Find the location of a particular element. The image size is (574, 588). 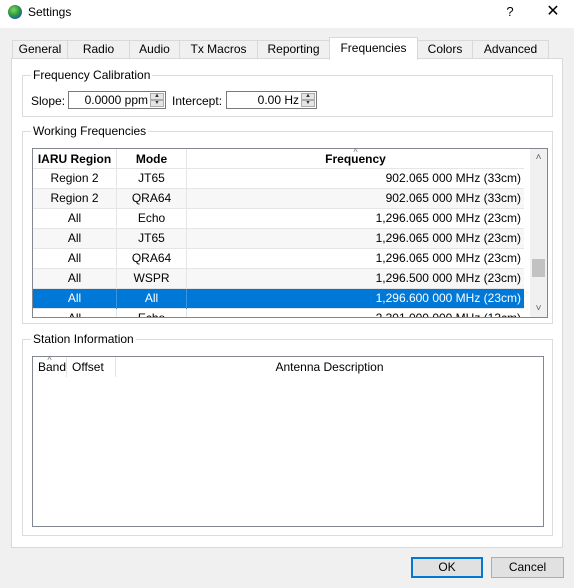

scrollbar-thumb is located at coordinates (538, 268).